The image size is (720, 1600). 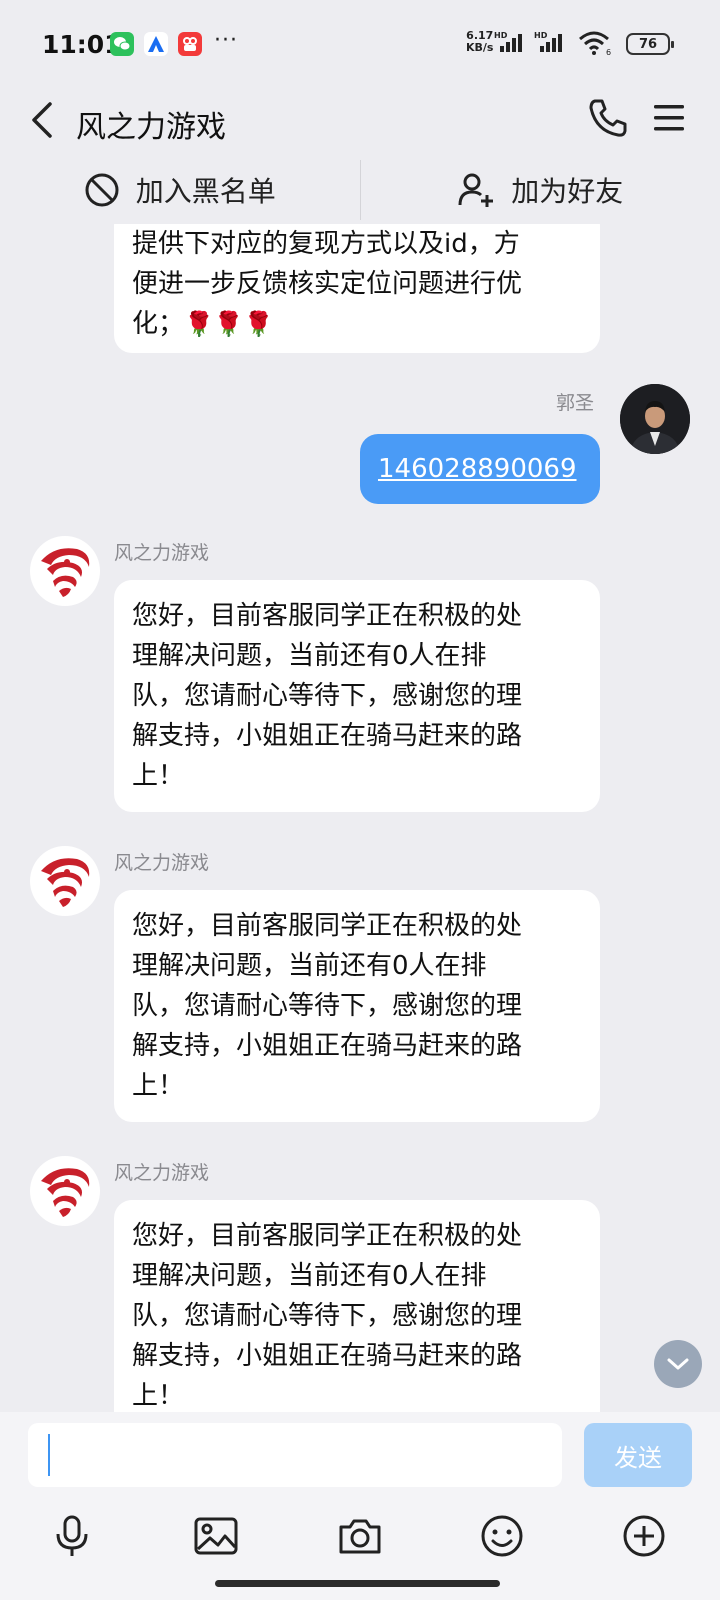 I want to click on sent-message-bubble: 146028890069, so click(x=480, y=469).